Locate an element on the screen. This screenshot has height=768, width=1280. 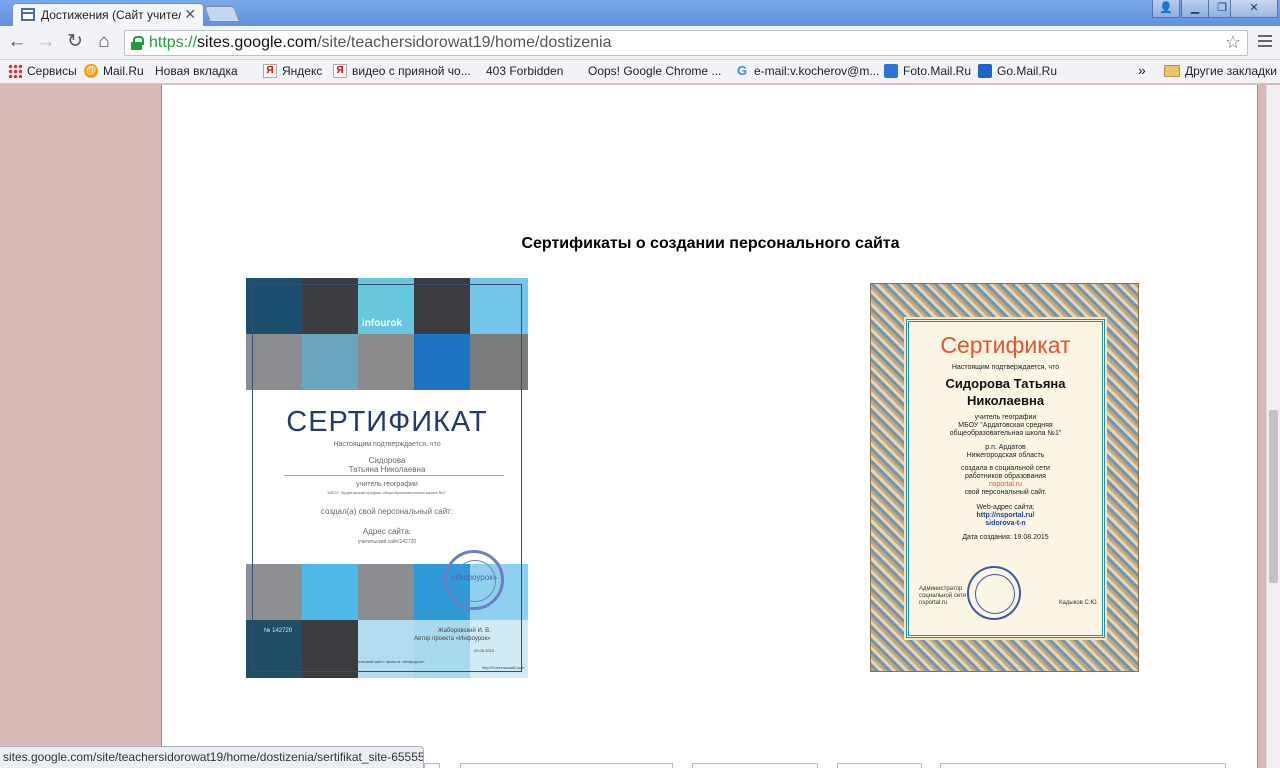
mailru-icon: @ is located at coordinates (91, 71).